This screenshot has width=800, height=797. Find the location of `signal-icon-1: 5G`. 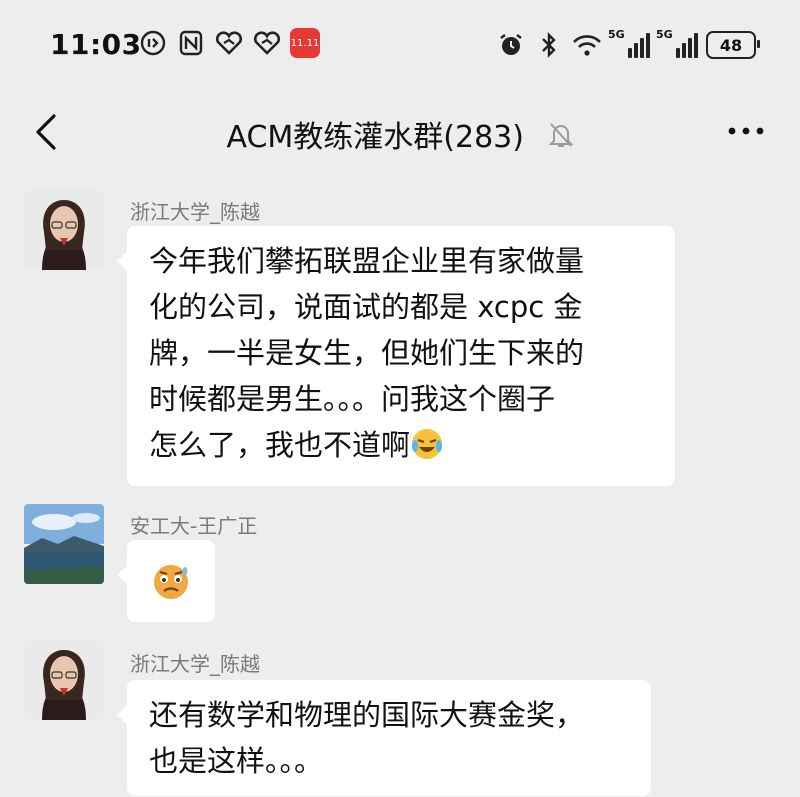

signal-icon-1: 5G is located at coordinates (629, 43).